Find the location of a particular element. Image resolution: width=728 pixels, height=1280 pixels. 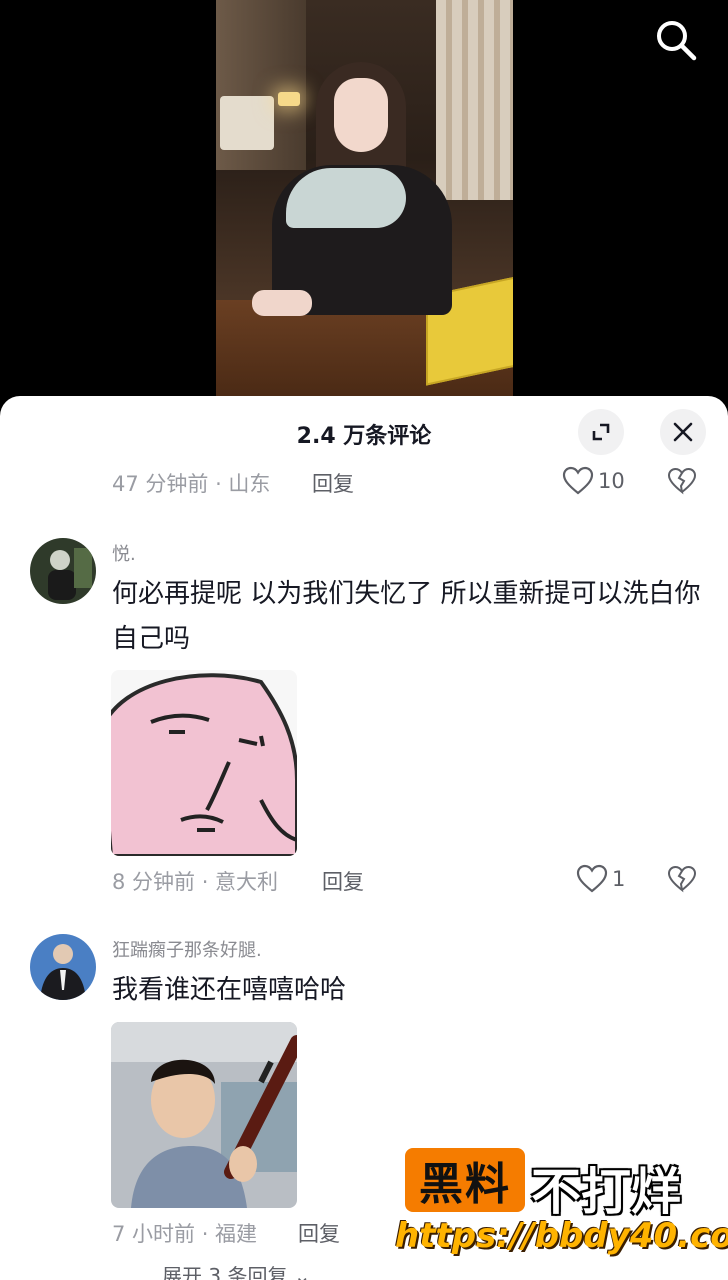

video-person-top is located at coordinates (346, 198).